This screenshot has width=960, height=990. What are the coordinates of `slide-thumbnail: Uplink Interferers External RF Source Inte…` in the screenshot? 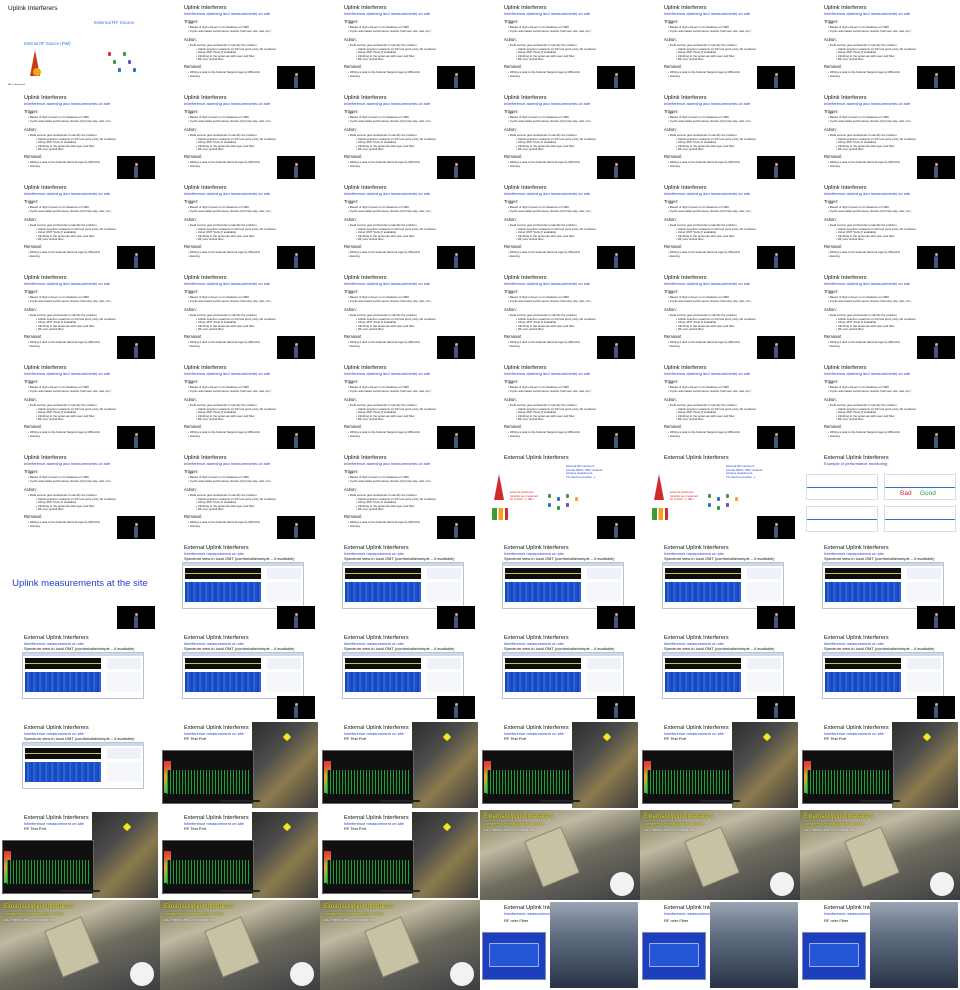 It's located at (80, 45).